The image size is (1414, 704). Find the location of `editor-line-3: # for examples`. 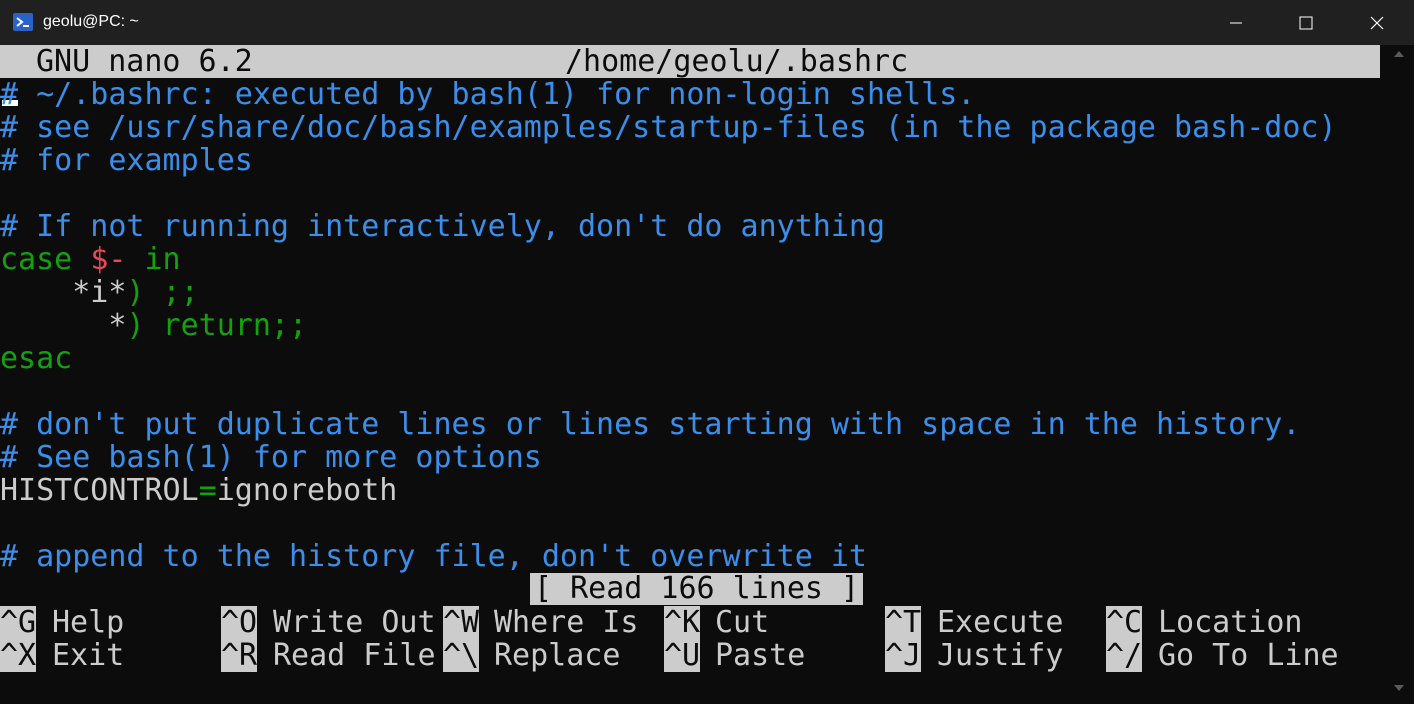

editor-line-3: # for examples is located at coordinates (126, 160).